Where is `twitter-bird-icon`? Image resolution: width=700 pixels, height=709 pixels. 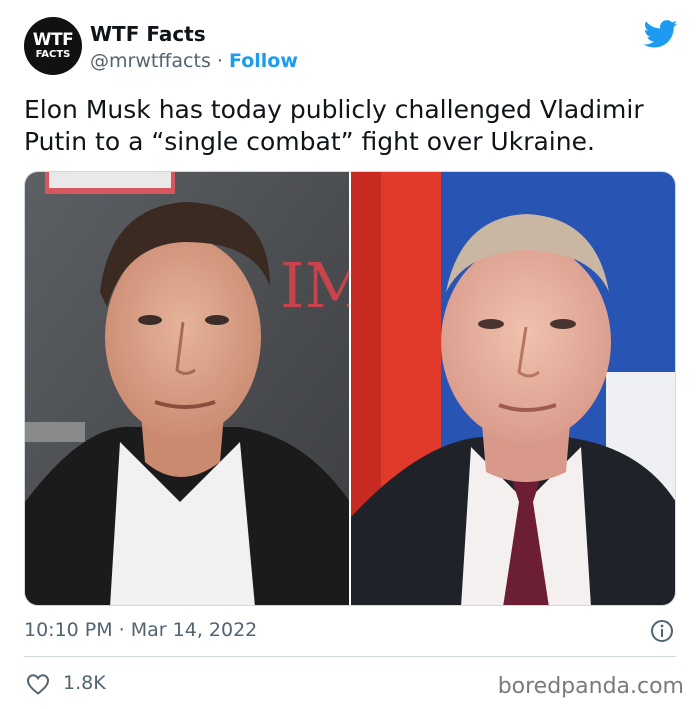
twitter-bird-icon is located at coordinates (661, 34).